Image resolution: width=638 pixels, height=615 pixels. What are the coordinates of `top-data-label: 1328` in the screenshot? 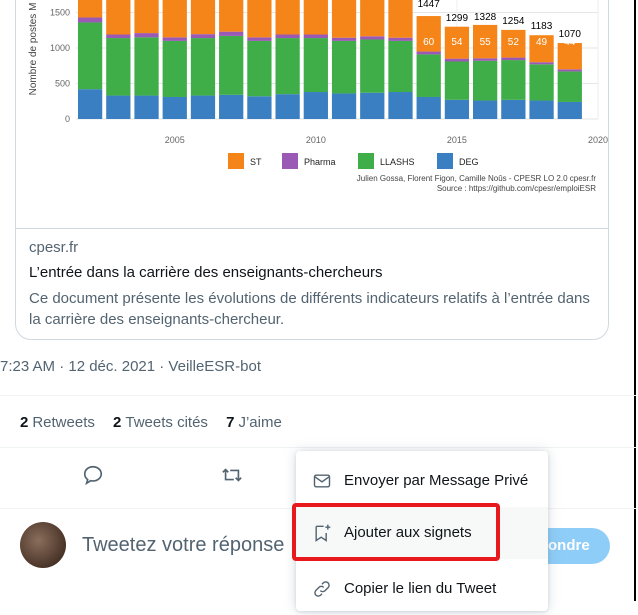 It's located at (485, 17).